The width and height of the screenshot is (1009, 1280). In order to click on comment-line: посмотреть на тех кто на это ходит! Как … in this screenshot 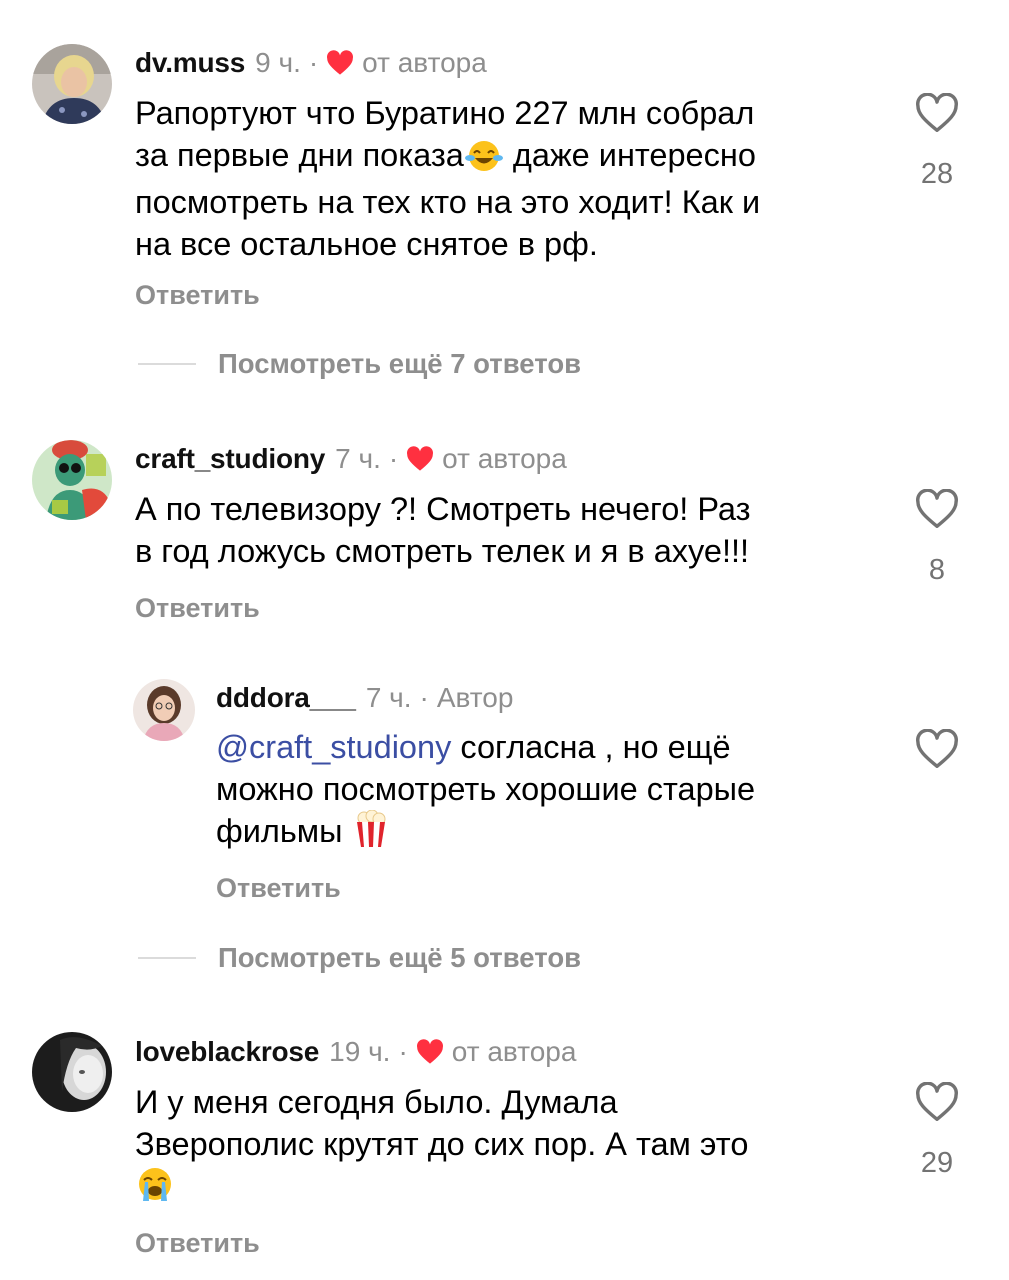, I will do `click(448, 202)`.